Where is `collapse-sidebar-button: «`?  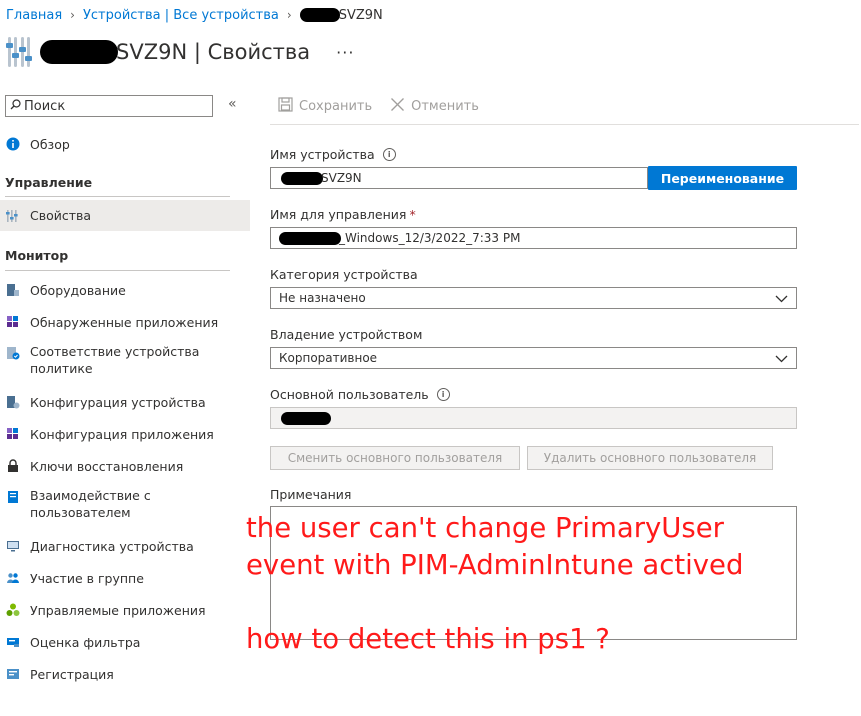 collapse-sidebar-button: « is located at coordinates (232, 104).